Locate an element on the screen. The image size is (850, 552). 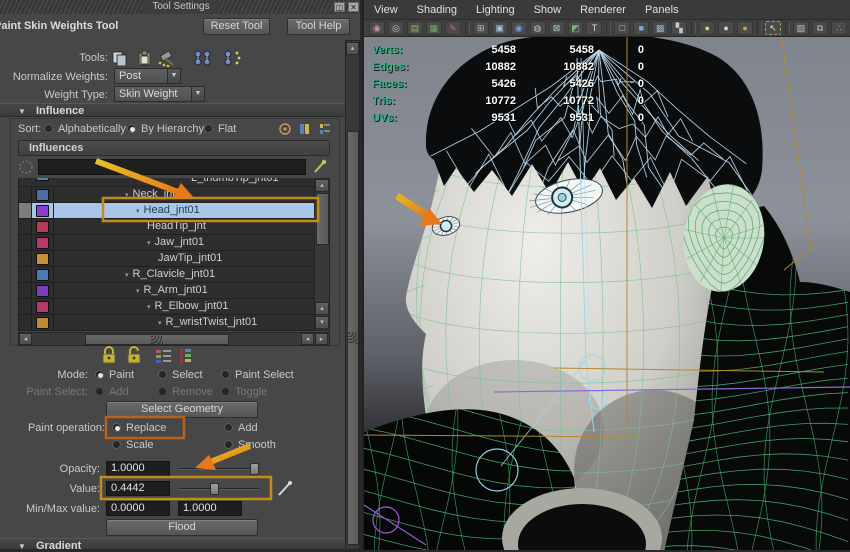
camera-attributes-icon: ◎ is located at coordinates (395, 28).